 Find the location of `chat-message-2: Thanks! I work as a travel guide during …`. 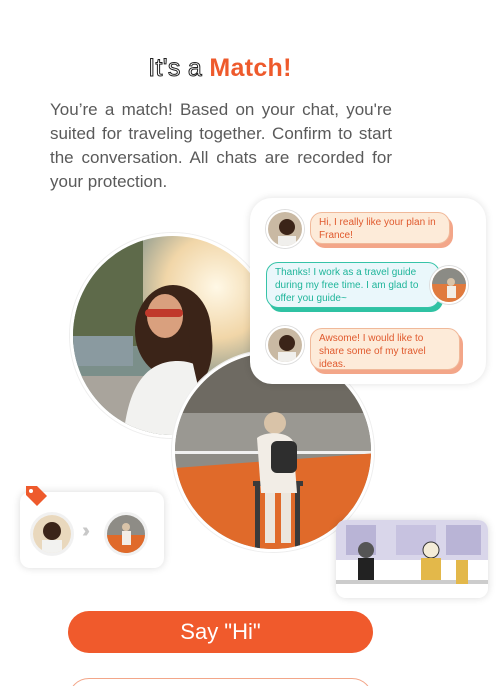

chat-message-2: Thanks! I work as a travel guide during … is located at coordinates (353, 285).